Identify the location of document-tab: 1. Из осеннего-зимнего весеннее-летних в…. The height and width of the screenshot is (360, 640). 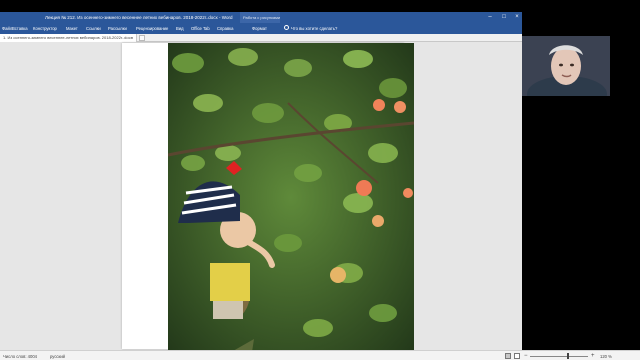
(68, 38).